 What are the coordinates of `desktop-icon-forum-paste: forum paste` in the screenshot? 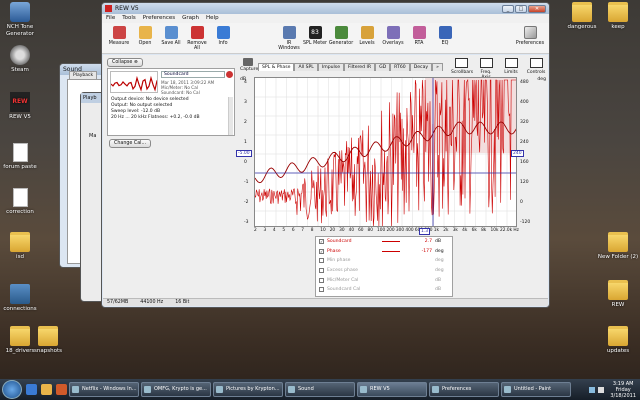 It's located at (21, 157).